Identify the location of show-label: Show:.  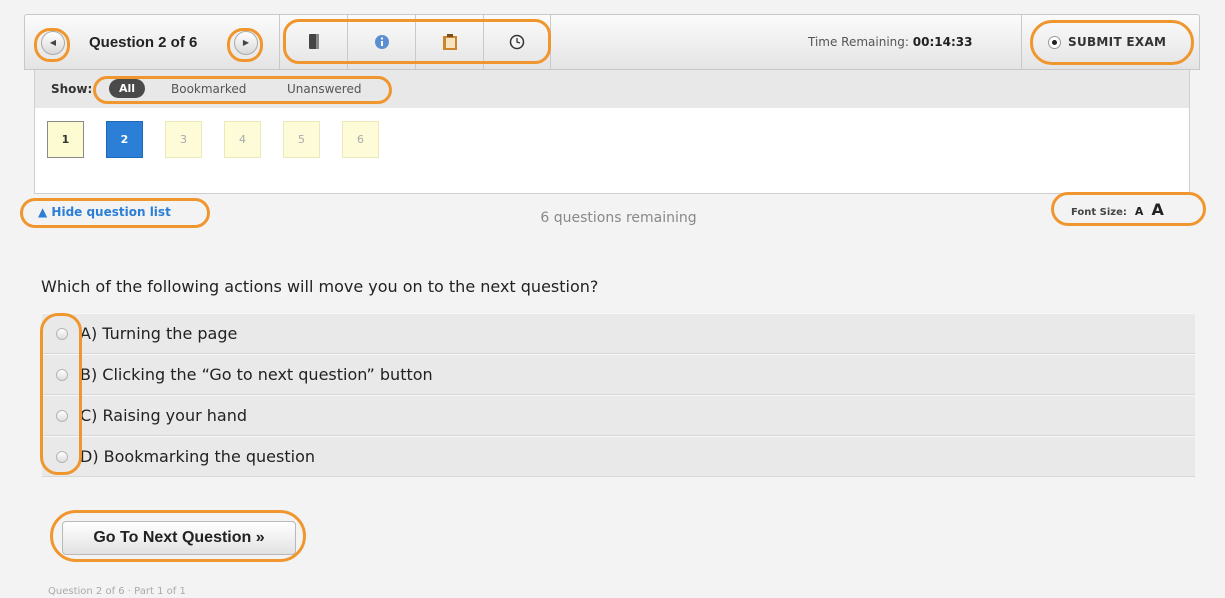
(72, 89).